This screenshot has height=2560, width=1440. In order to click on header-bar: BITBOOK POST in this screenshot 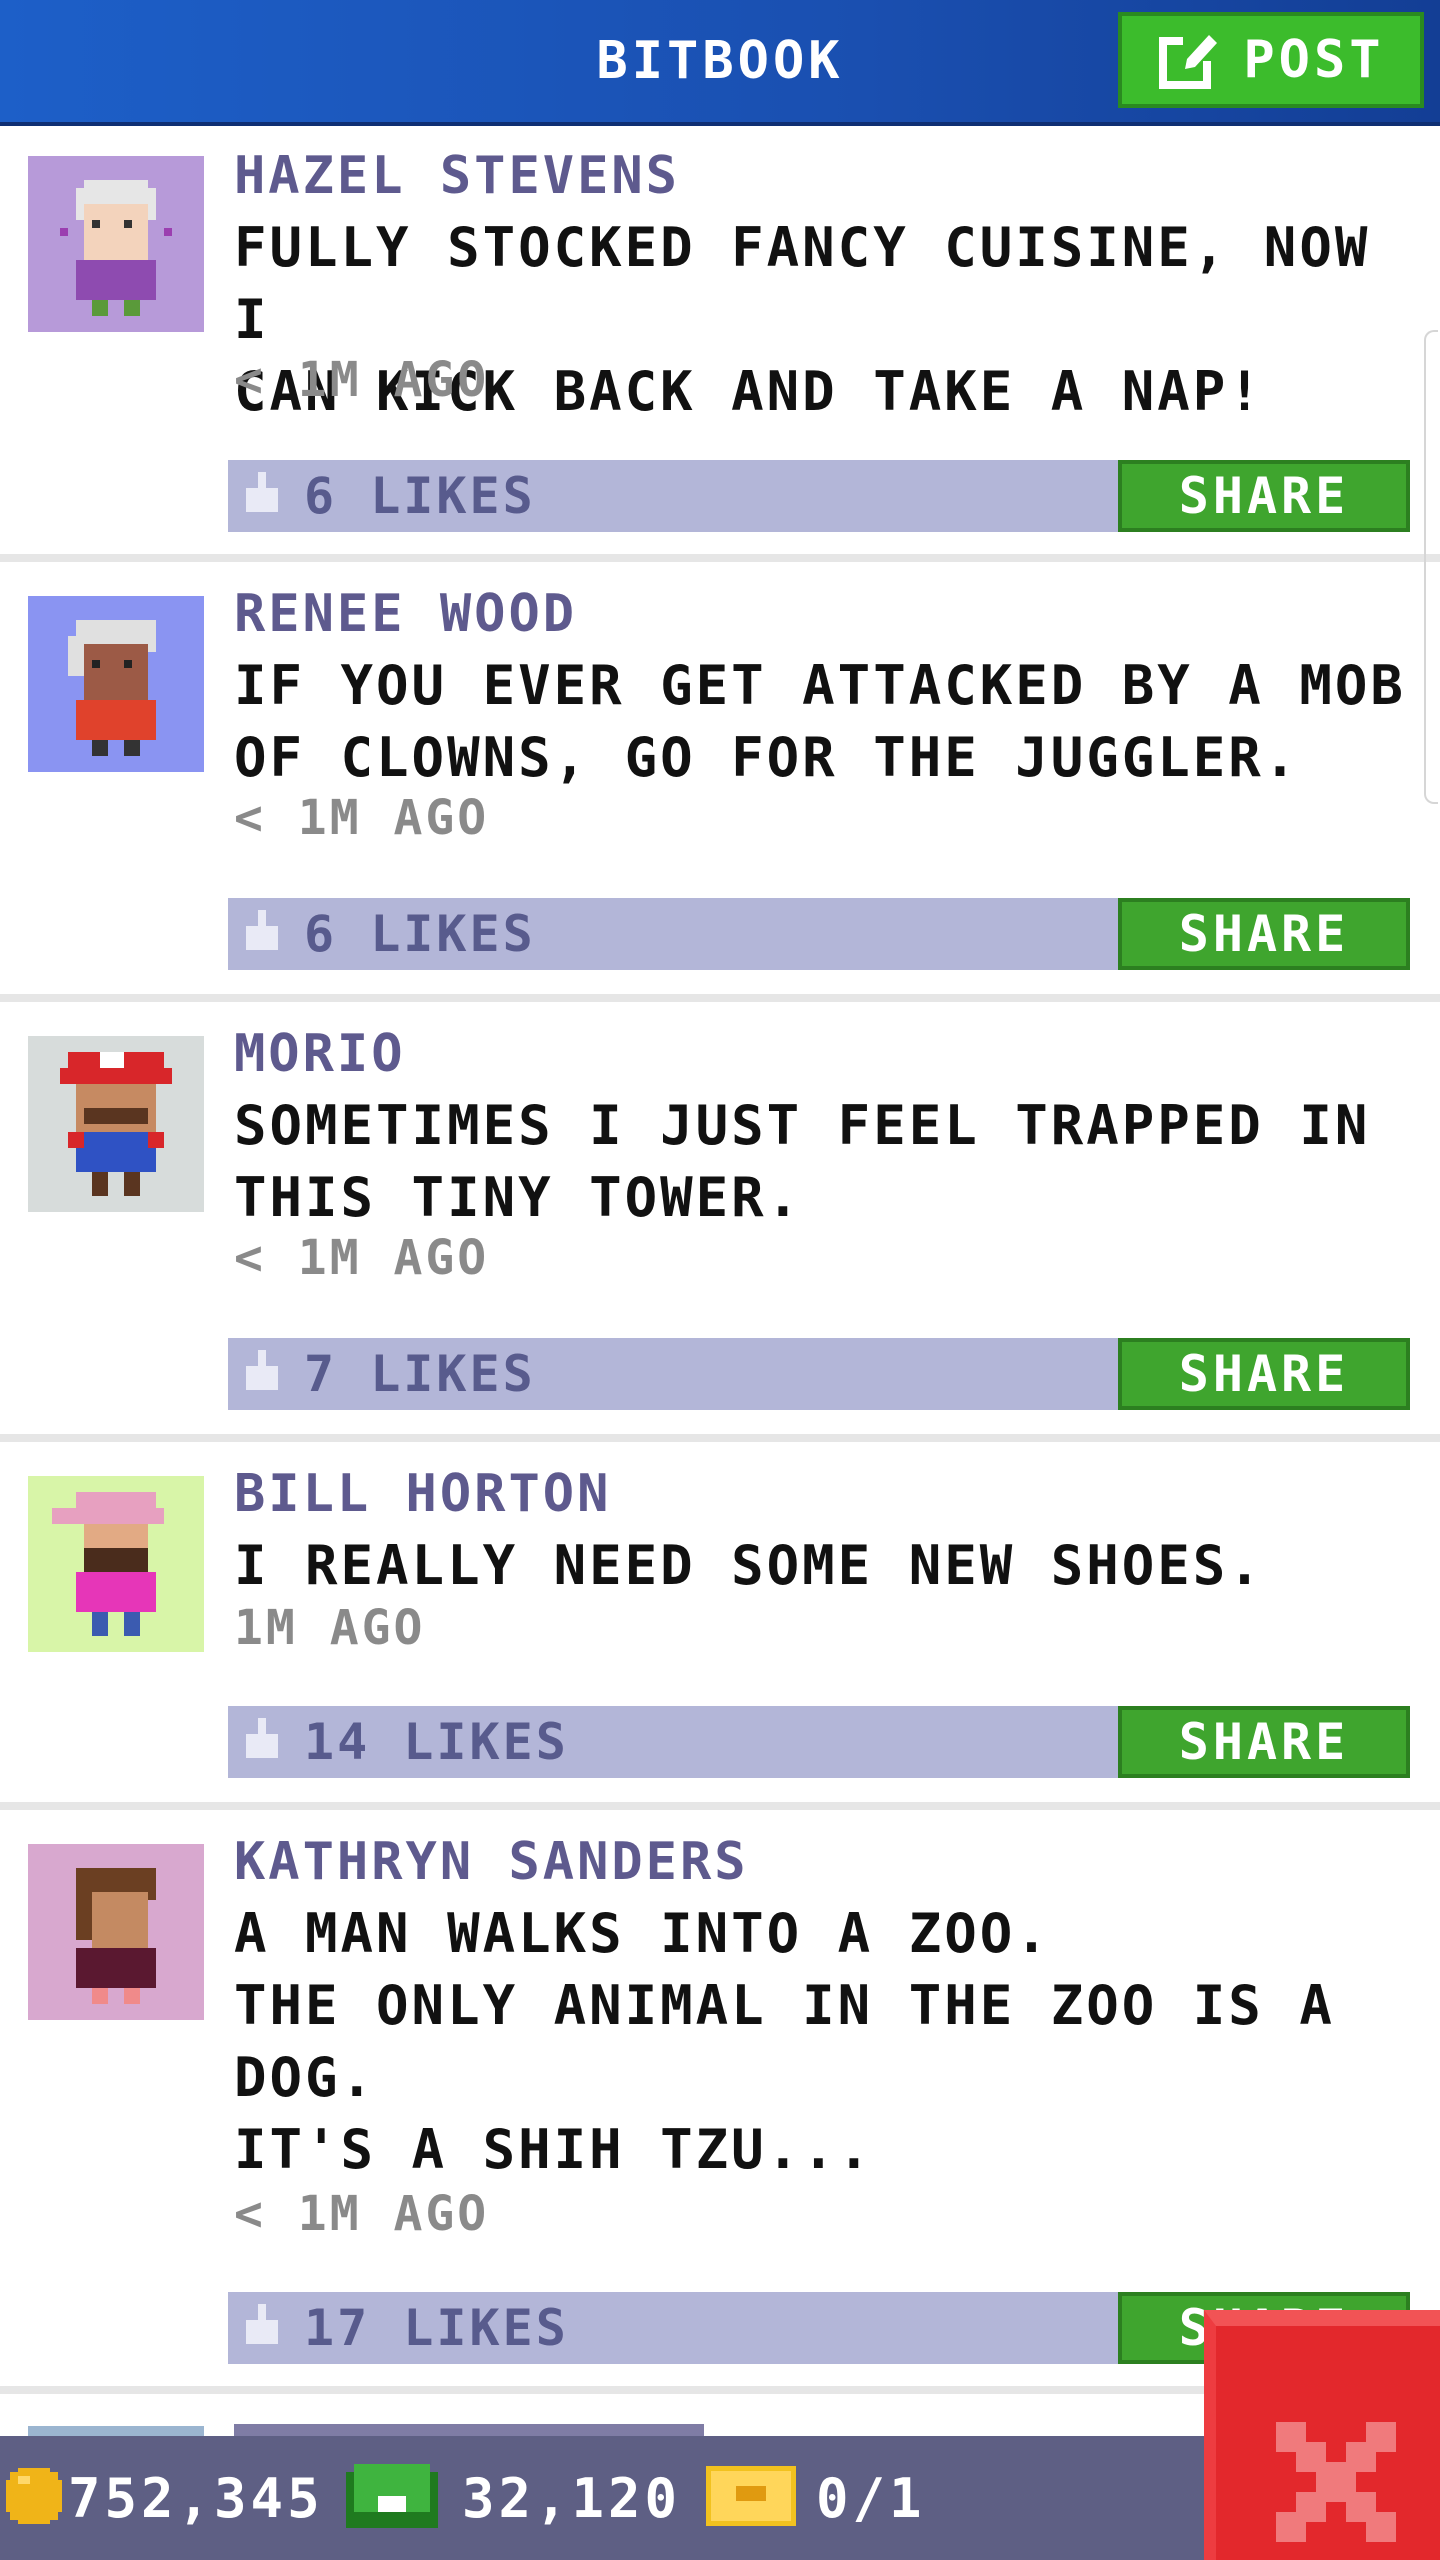, I will do `click(720, 63)`.